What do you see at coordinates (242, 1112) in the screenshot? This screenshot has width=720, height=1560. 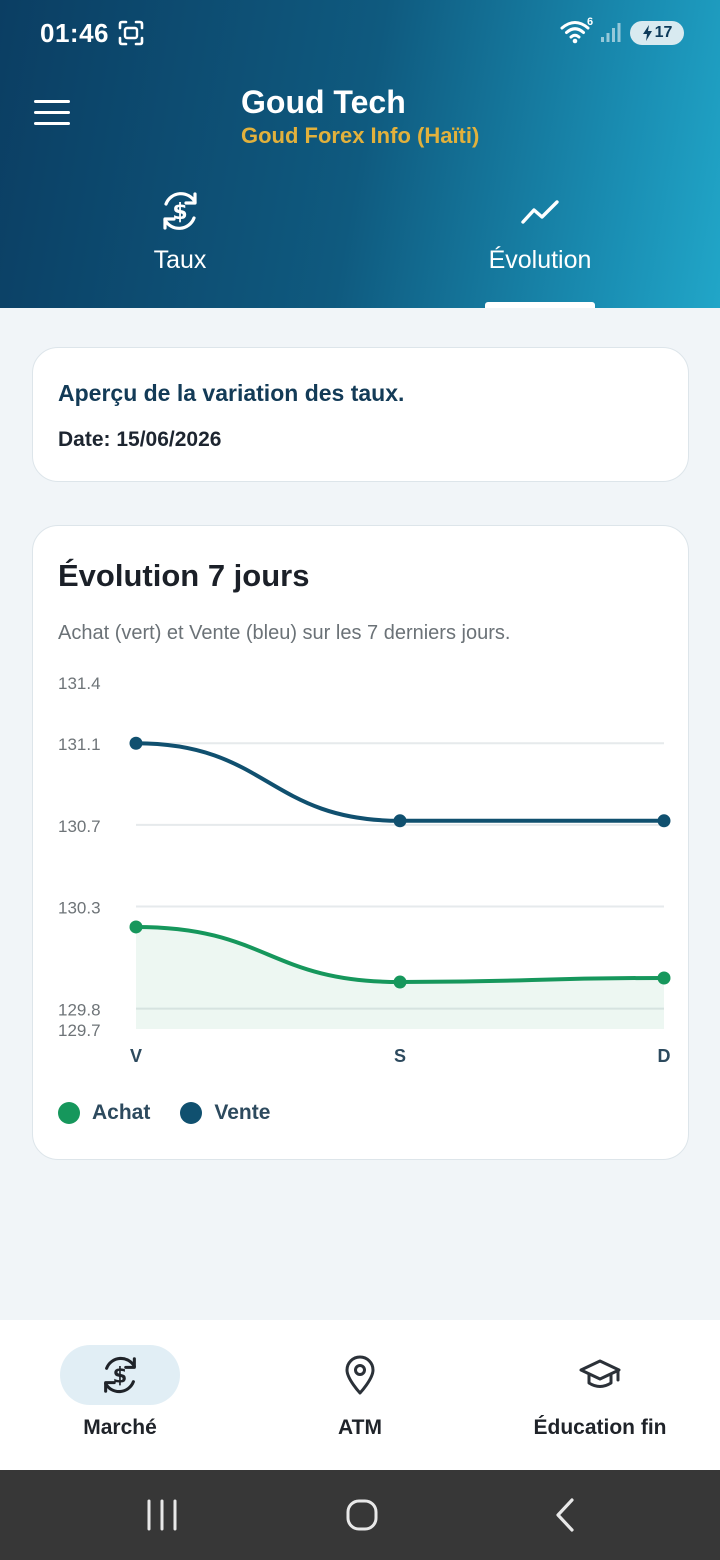 I see `legend-label: Vente` at bounding box center [242, 1112].